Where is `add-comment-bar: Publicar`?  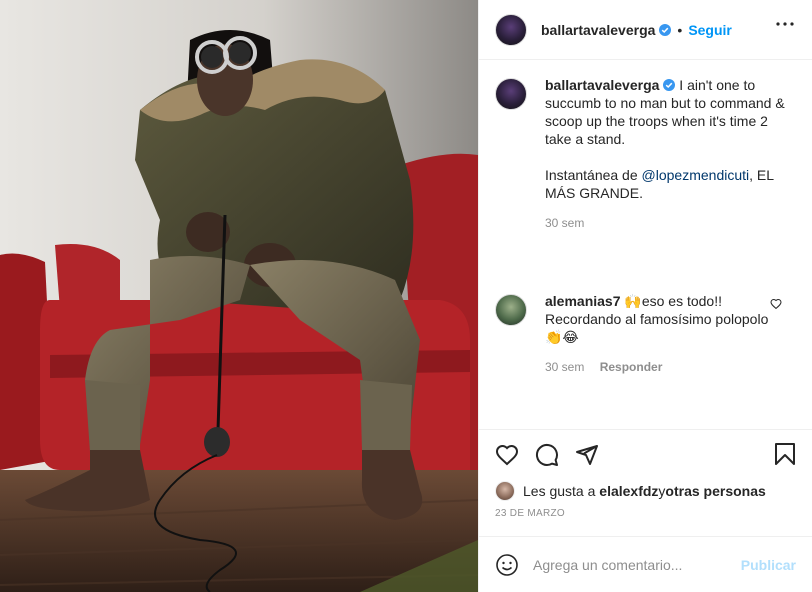
add-comment-bar: Publicar is located at coordinates (645, 564).